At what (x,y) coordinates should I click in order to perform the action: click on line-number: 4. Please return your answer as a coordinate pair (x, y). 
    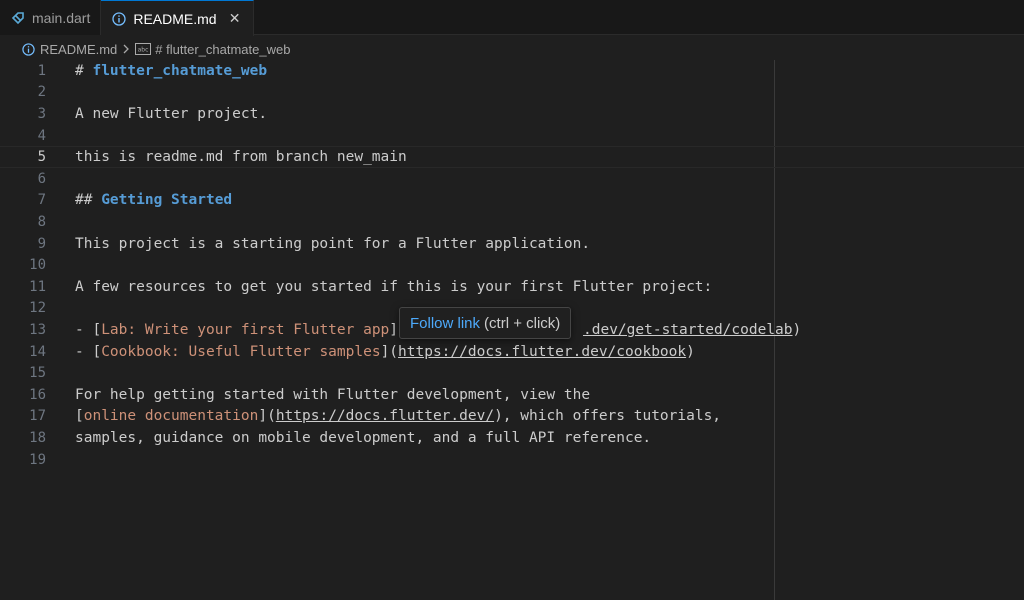
    Looking at the image, I should click on (41, 135).